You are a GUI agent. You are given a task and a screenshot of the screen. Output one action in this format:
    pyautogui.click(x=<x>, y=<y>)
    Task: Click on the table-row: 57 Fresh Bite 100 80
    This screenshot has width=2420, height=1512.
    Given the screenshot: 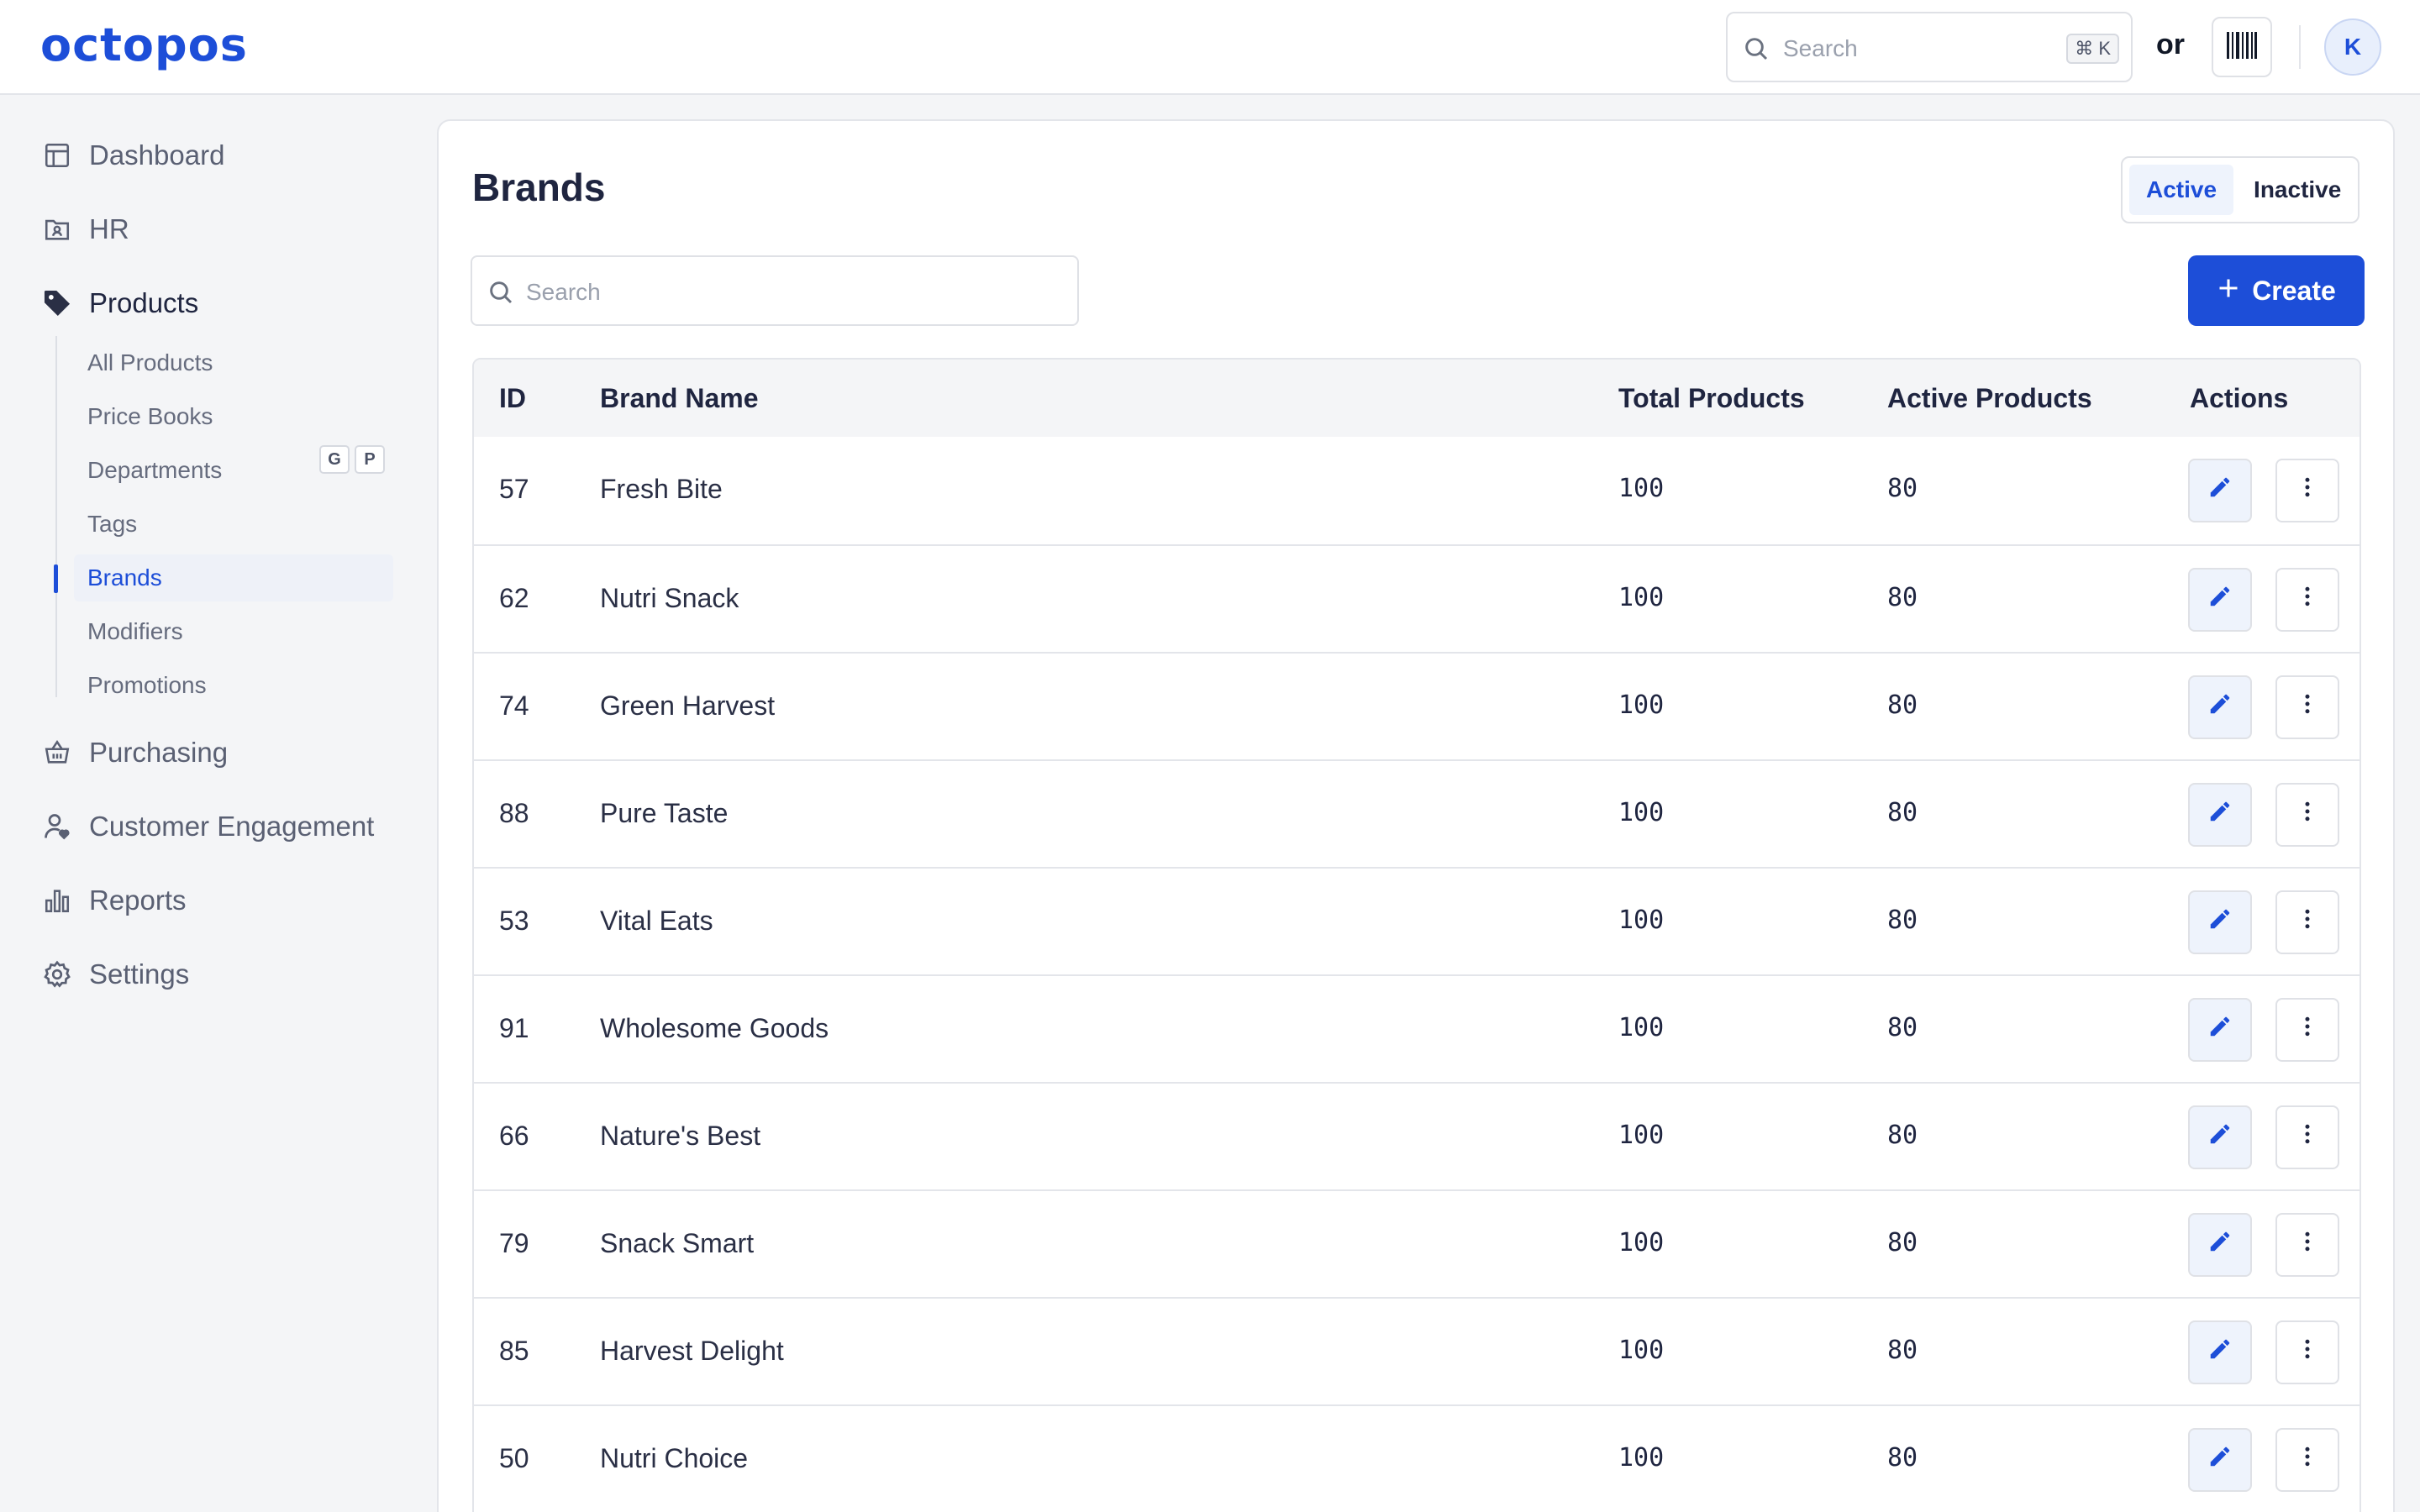 What is the action you would take?
    pyautogui.click(x=1417, y=490)
    